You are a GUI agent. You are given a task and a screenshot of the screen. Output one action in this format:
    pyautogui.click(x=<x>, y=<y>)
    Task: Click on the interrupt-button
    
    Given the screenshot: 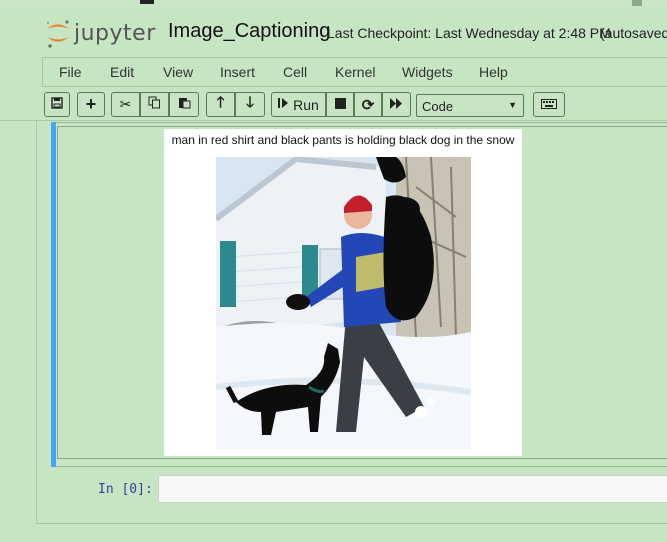 What is the action you would take?
    pyautogui.click(x=340, y=104)
    